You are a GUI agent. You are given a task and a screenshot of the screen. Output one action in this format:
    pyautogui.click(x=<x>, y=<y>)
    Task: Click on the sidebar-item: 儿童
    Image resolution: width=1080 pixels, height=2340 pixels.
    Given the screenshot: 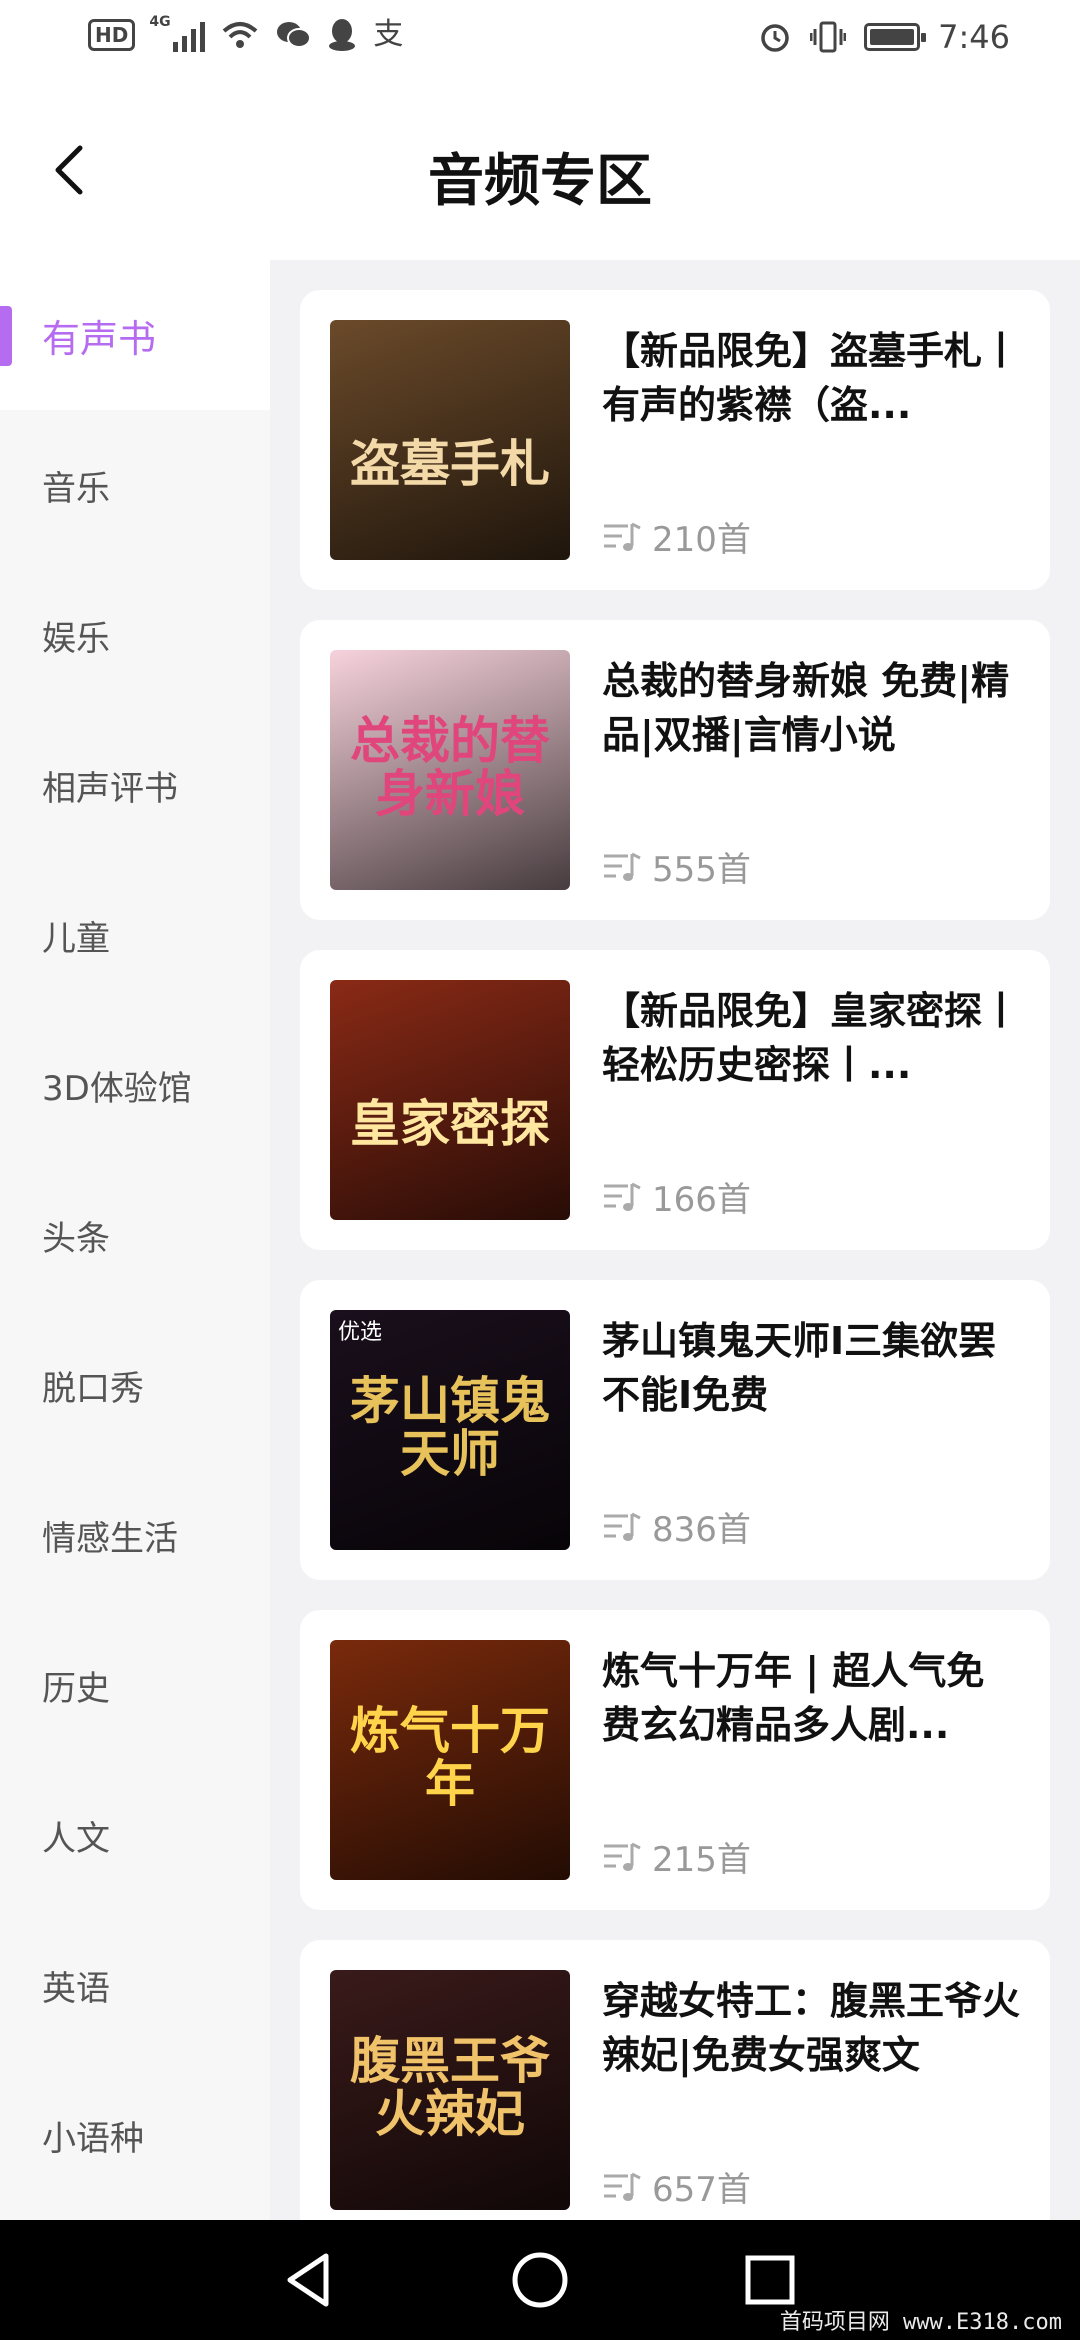 What is the action you would take?
    pyautogui.click(x=135, y=935)
    